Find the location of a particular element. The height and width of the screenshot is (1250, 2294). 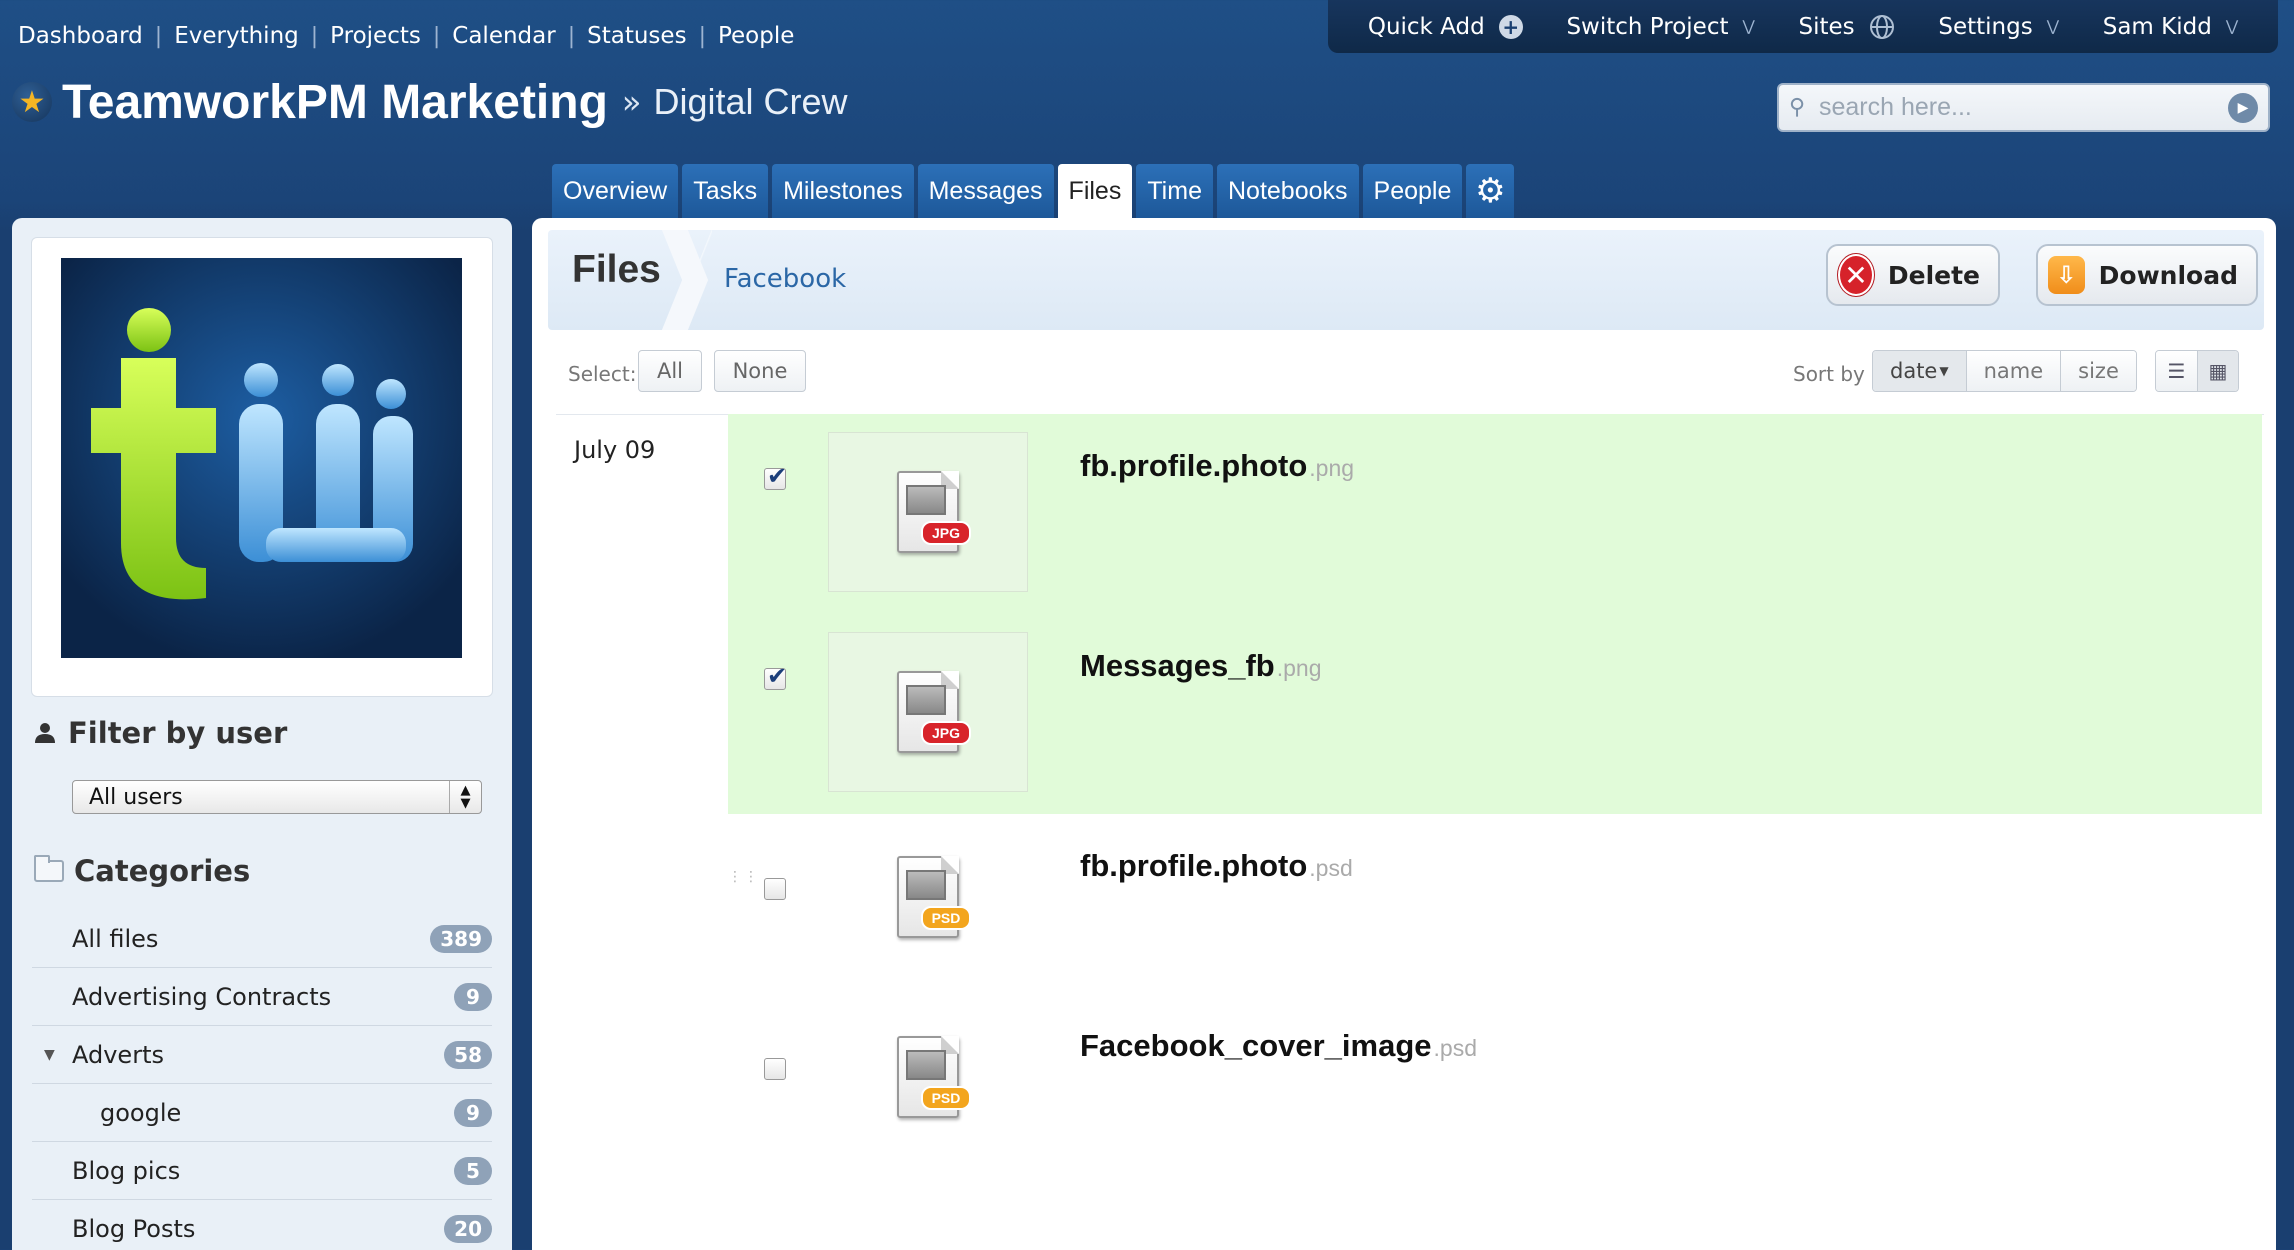

file-row: ⋮⋮ PSD fb.profile.photo.psd is located at coordinates (1495, 932).